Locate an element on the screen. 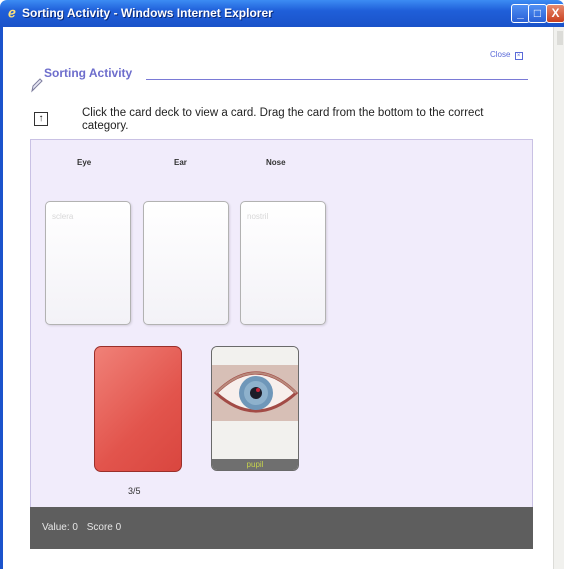  value-label: Value: 0 is located at coordinates (60, 527).